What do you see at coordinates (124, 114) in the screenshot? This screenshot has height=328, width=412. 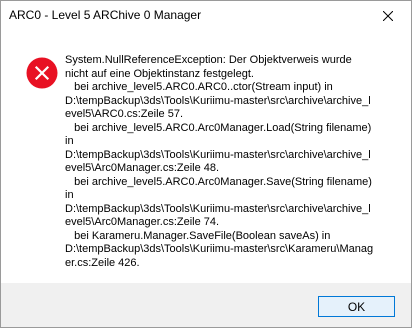 I see `error-message-line: evel5\ARC0.cs:Zeile 57.` at bounding box center [124, 114].